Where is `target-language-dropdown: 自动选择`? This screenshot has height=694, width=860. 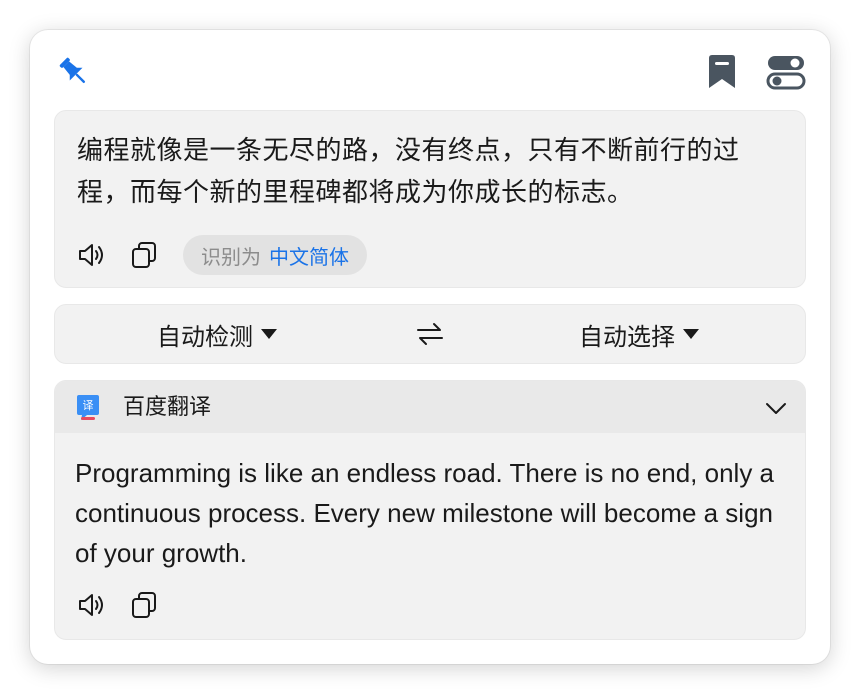 target-language-dropdown: 自动选择 is located at coordinates (639, 334).